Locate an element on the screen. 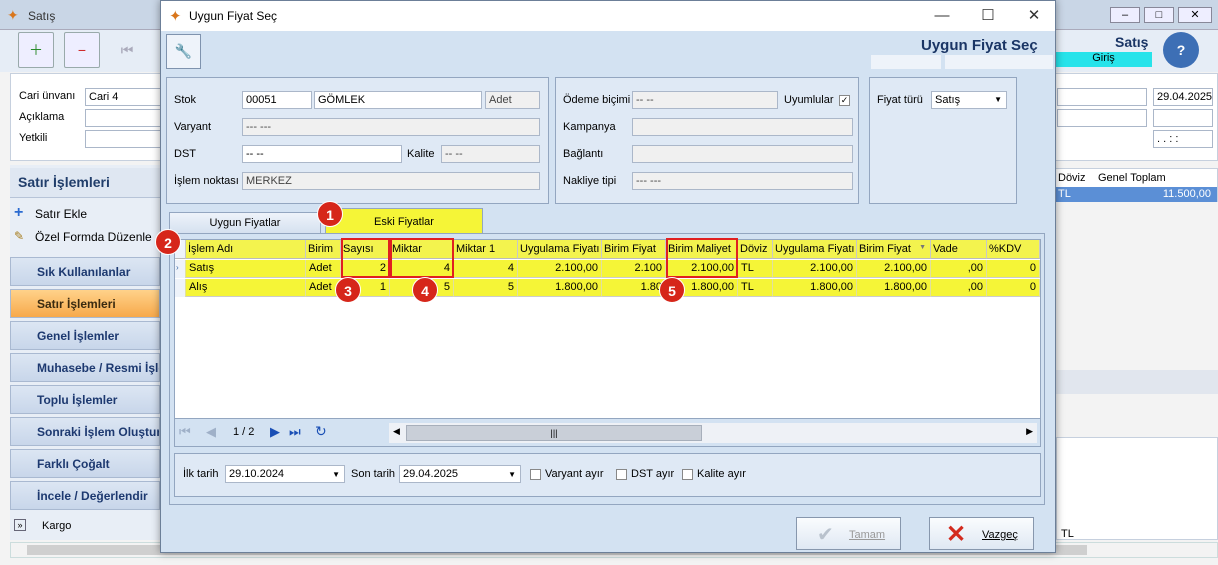 Image resolution: width=1218 pixels, height=565 pixels. stok-label: Stok is located at coordinates (185, 100).